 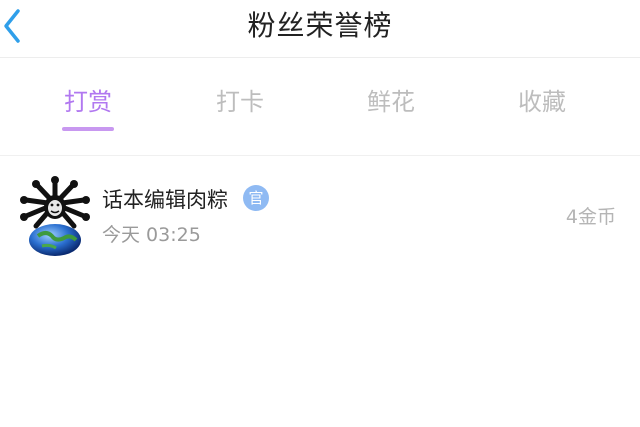 I want to click on tab-check-in: 打卡, so click(x=240, y=107).